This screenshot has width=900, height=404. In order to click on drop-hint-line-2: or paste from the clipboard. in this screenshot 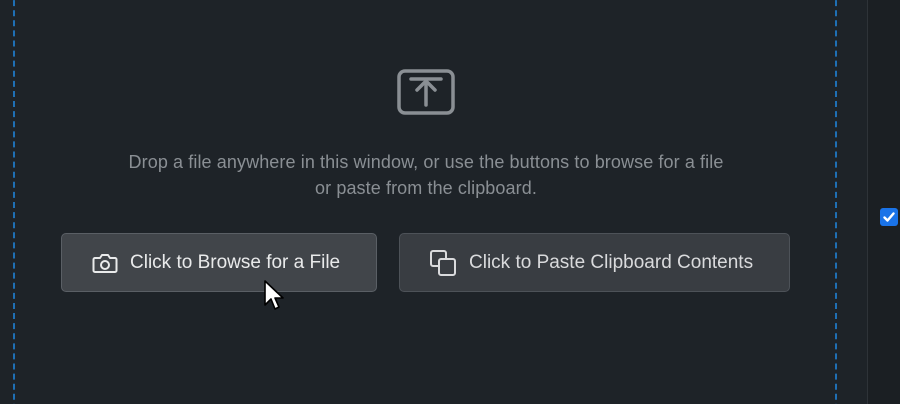, I will do `click(426, 188)`.